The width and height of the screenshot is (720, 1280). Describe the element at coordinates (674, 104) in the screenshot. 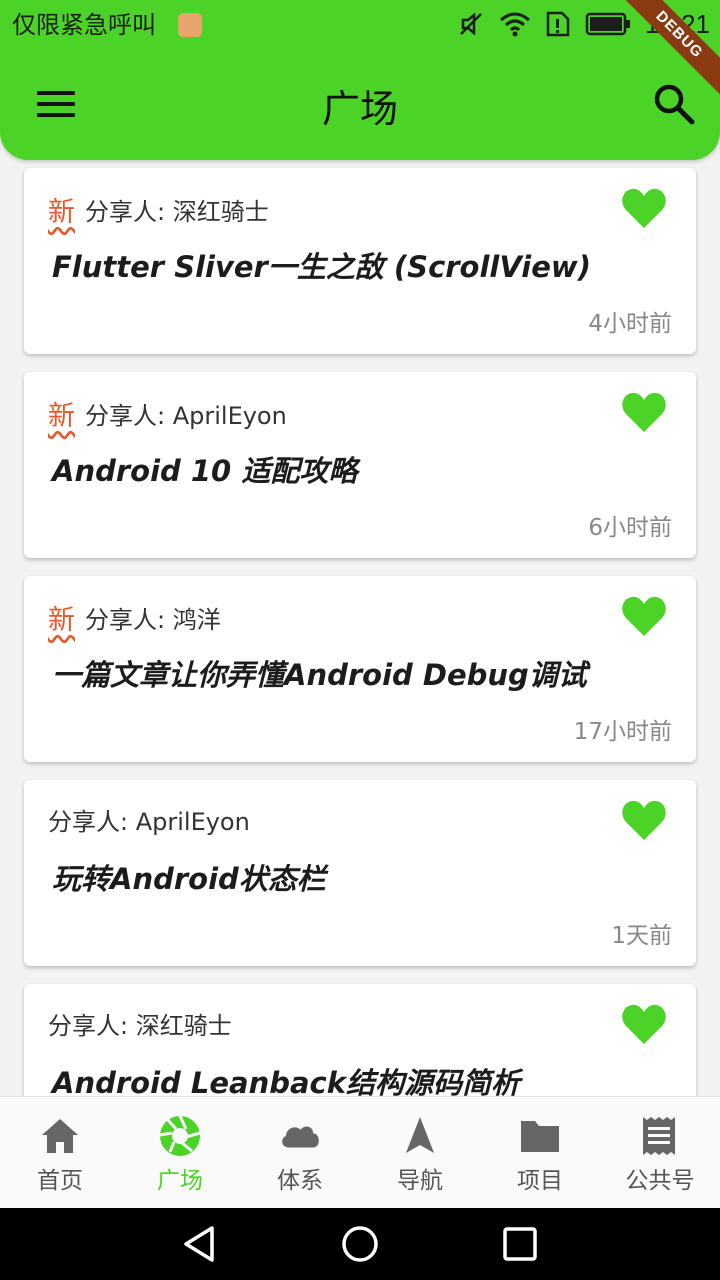

I see `search-icon` at that location.